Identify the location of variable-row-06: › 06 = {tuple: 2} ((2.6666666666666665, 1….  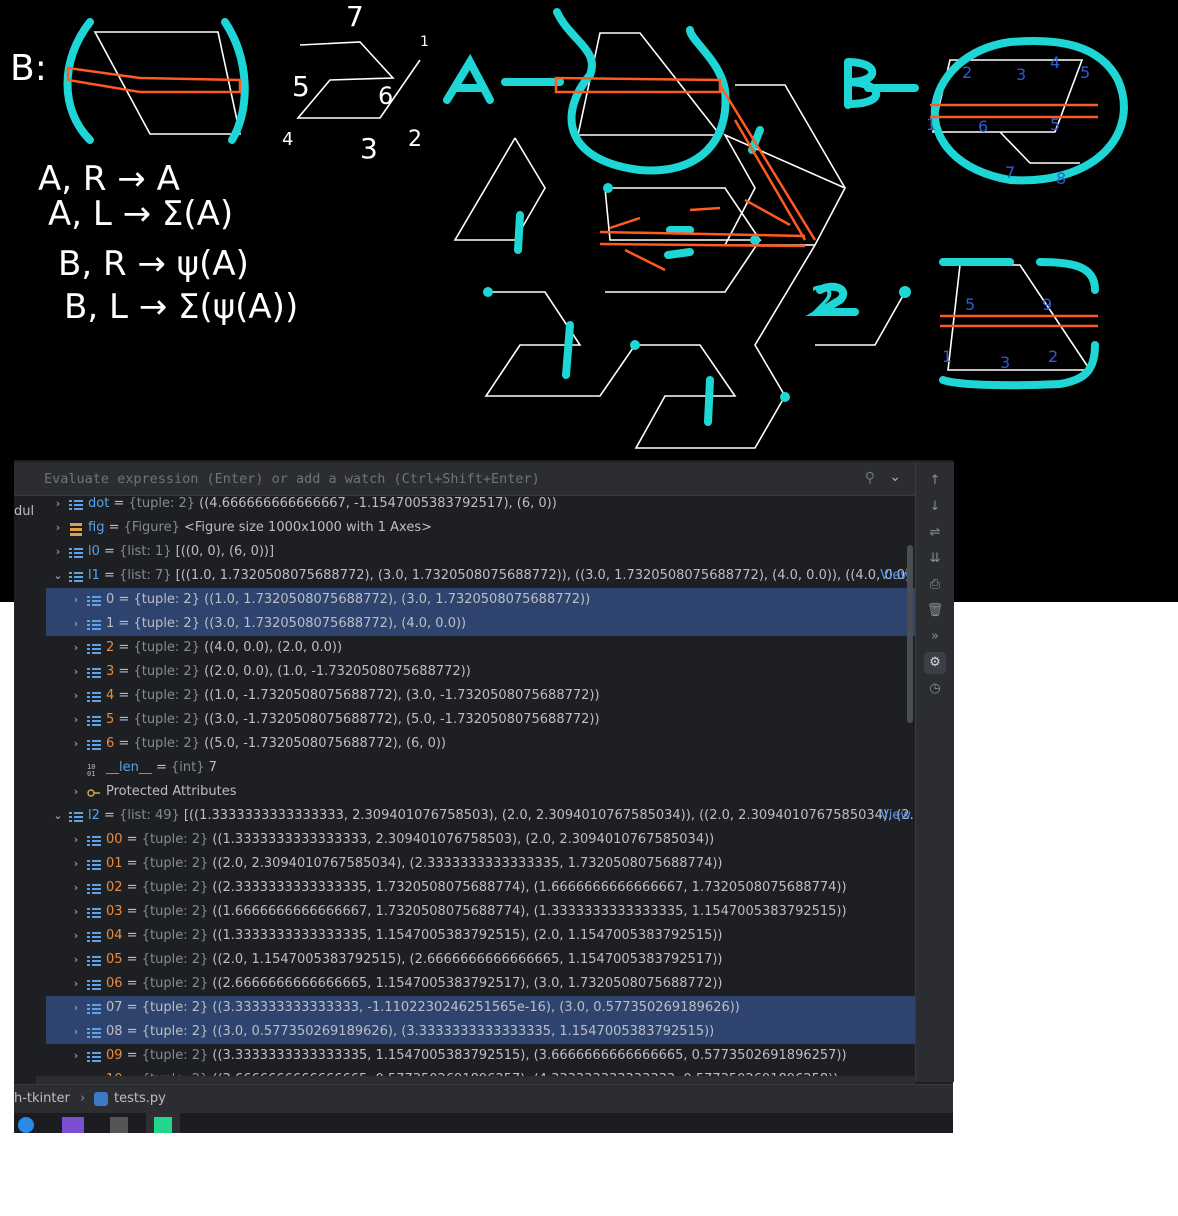
(480, 984).